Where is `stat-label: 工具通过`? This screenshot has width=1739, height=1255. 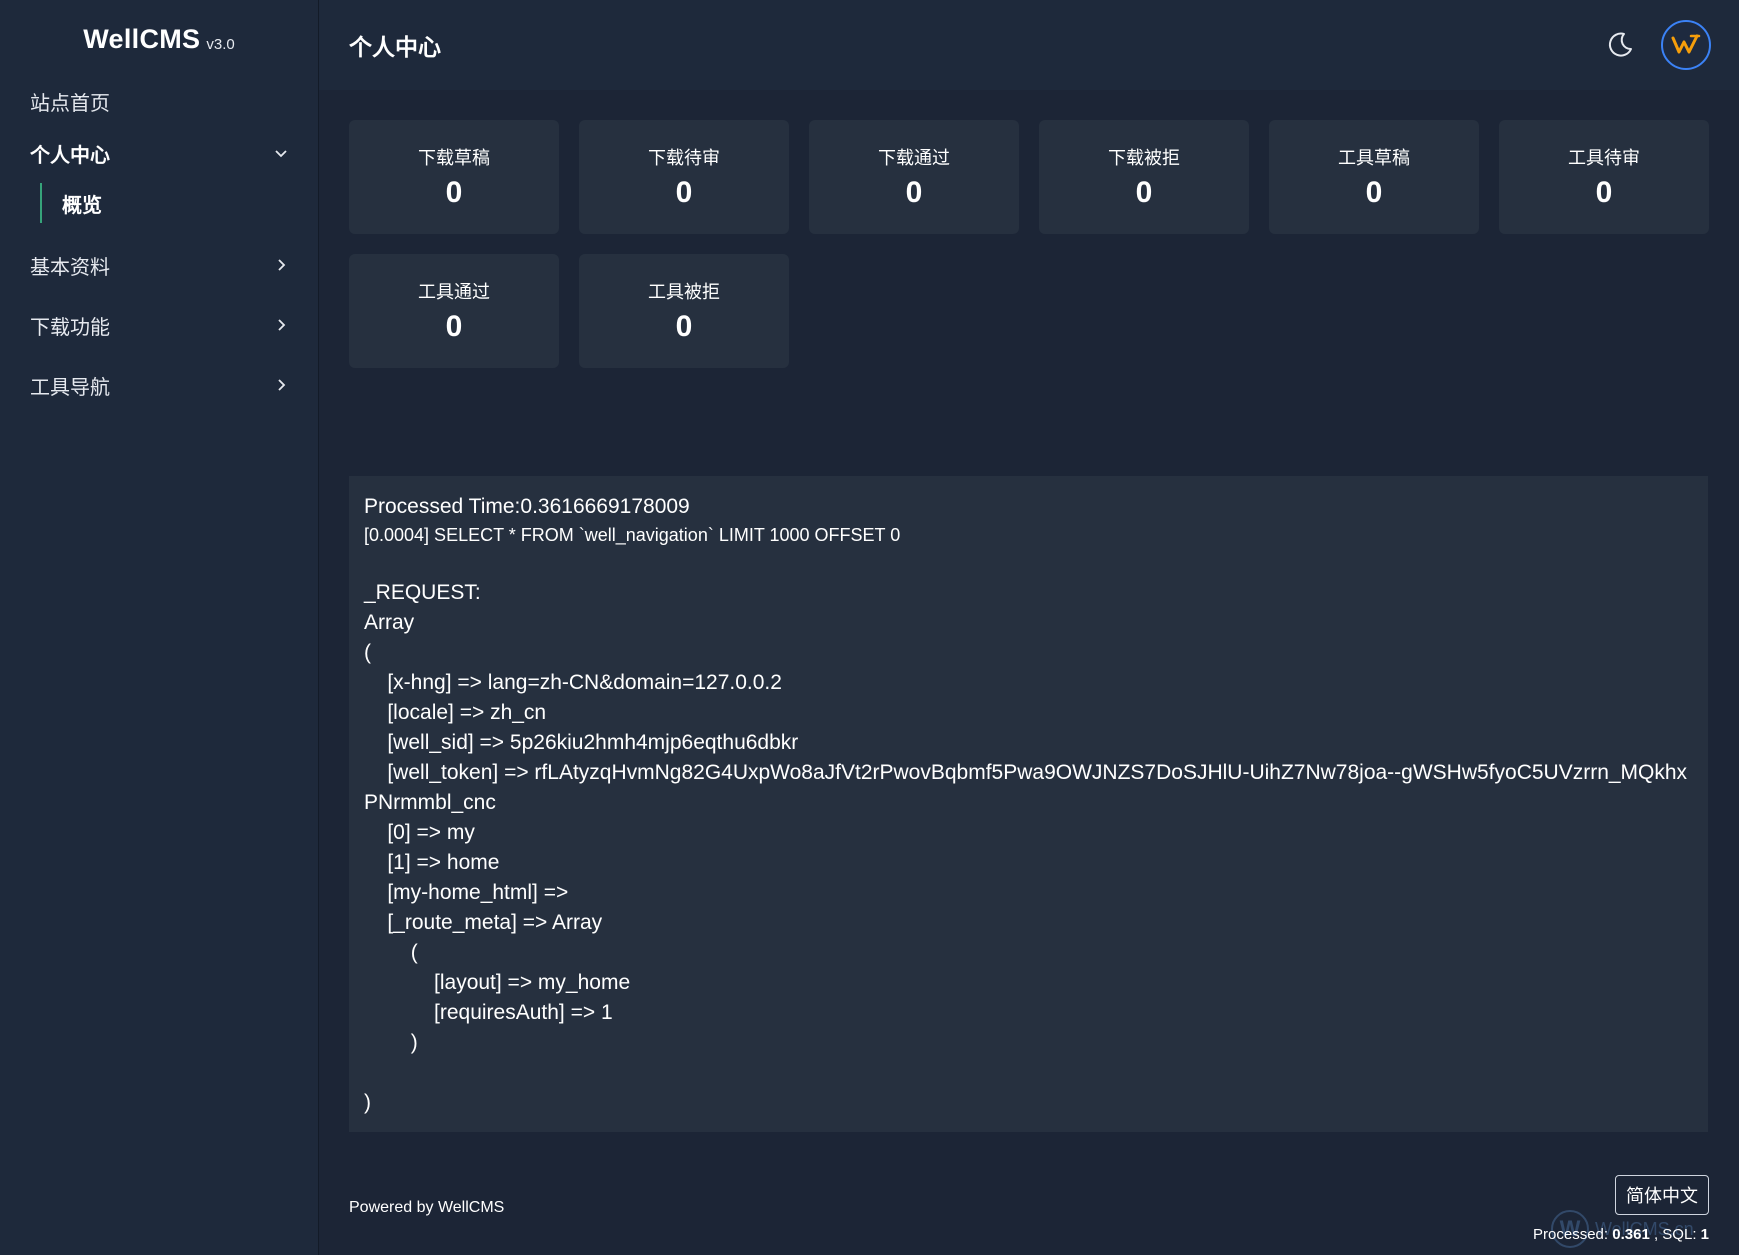 stat-label: 工具通过 is located at coordinates (454, 292).